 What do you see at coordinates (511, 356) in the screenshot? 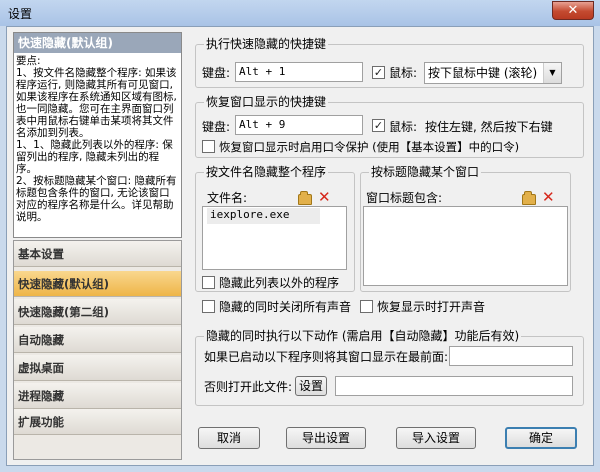
I see `bring-front-input` at bounding box center [511, 356].